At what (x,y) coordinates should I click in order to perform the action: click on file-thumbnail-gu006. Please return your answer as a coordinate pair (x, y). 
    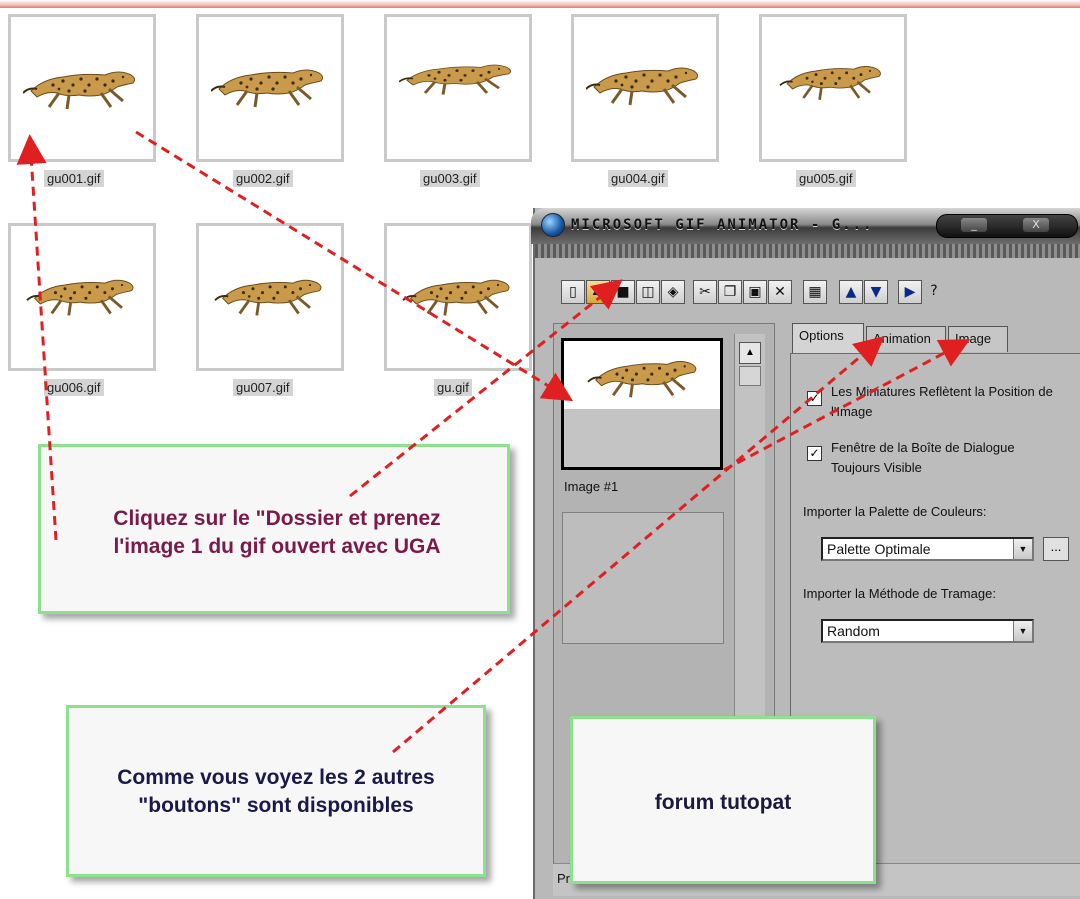
    Looking at the image, I should click on (82, 297).